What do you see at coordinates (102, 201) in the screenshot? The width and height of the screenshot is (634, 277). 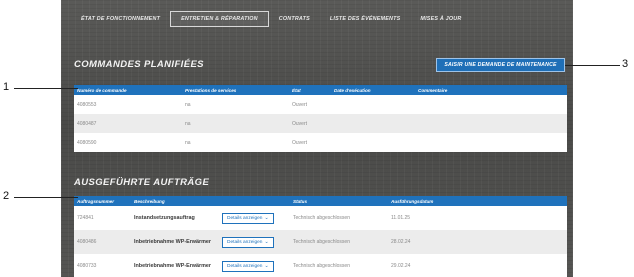 I see `column-header: Auftragsnummer` at bounding box center [102, 201].